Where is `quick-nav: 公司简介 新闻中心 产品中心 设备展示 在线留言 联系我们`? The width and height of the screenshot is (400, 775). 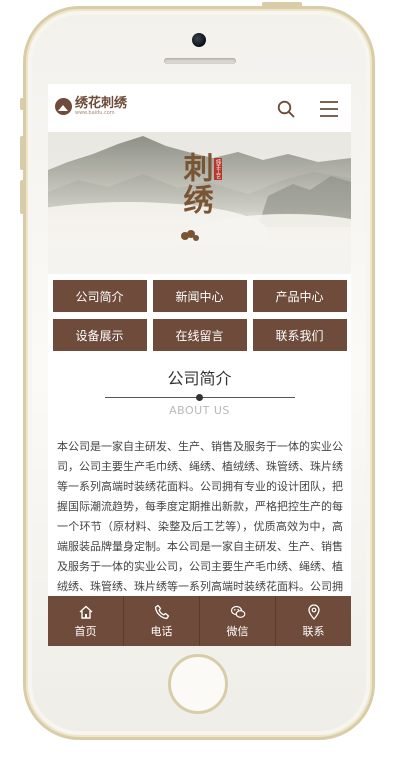 quick-nav: 公司简介 新闻中心 产品中心 设备展示 在线留言 联系我们 is located at coordinates (199, 312).